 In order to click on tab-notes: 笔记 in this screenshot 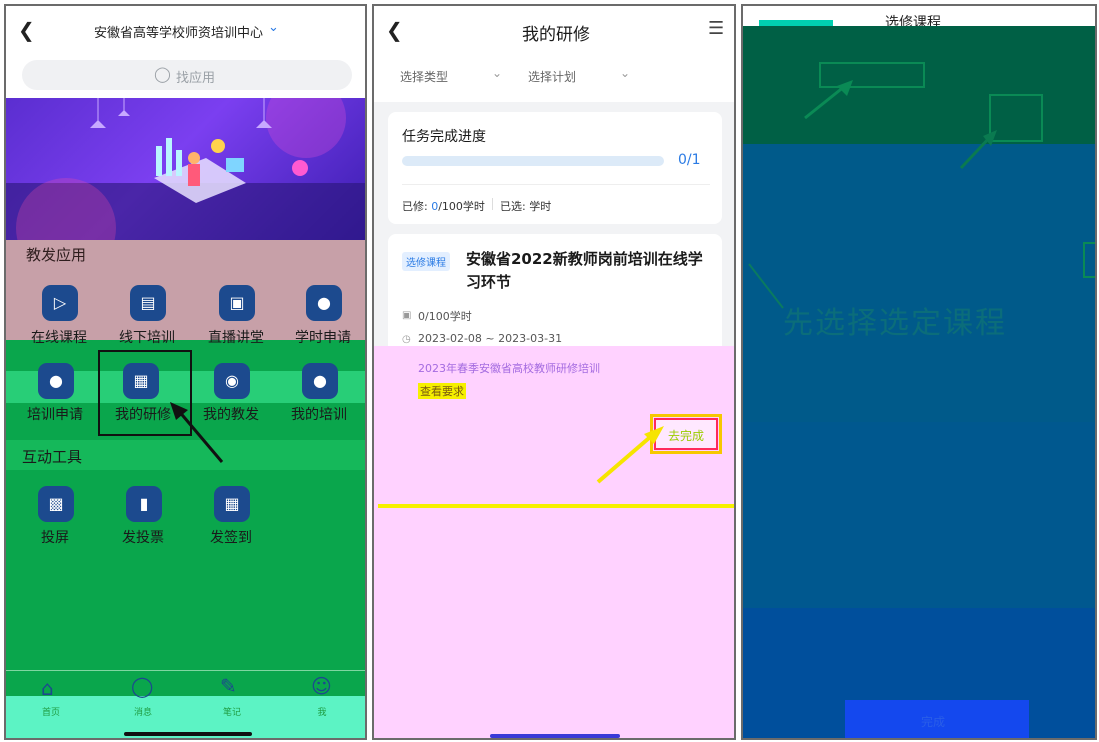, I will do `click(232, 711)`.